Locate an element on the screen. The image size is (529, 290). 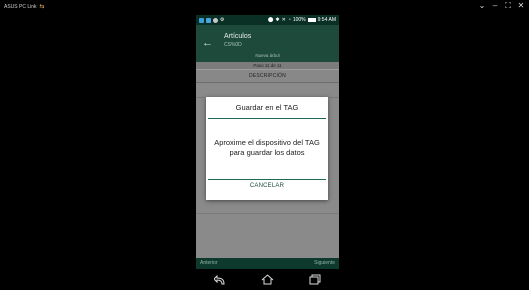
pc-link-title: ASUS PC Link ⇆ is located at coordinates (24, 7).